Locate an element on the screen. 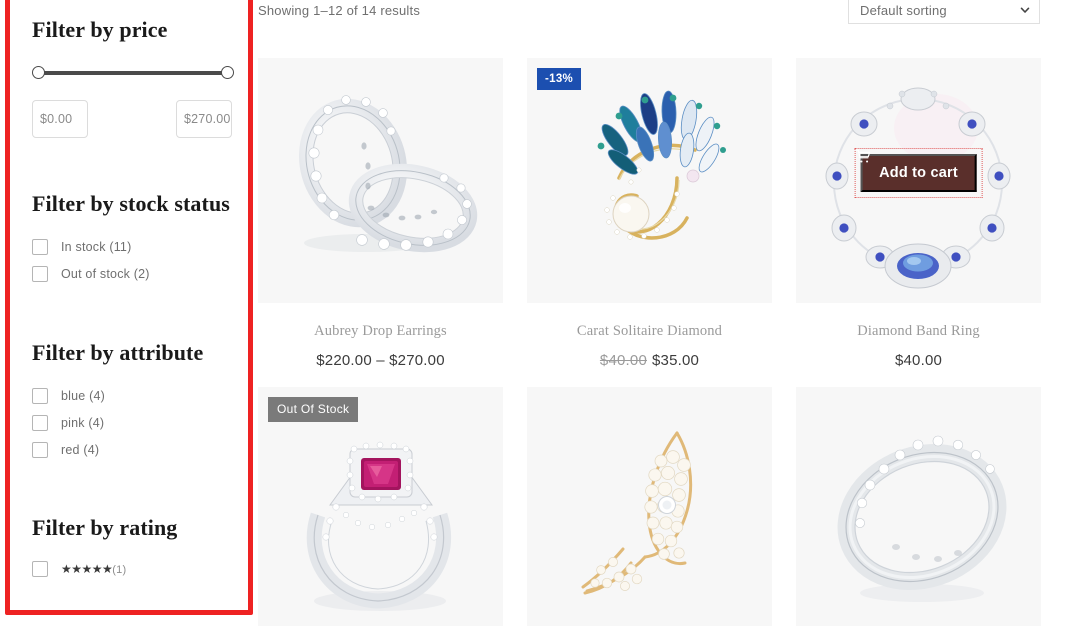  product-image-pink-gemstone-ring: Out Of Stock is located at coordinates (380, 506).